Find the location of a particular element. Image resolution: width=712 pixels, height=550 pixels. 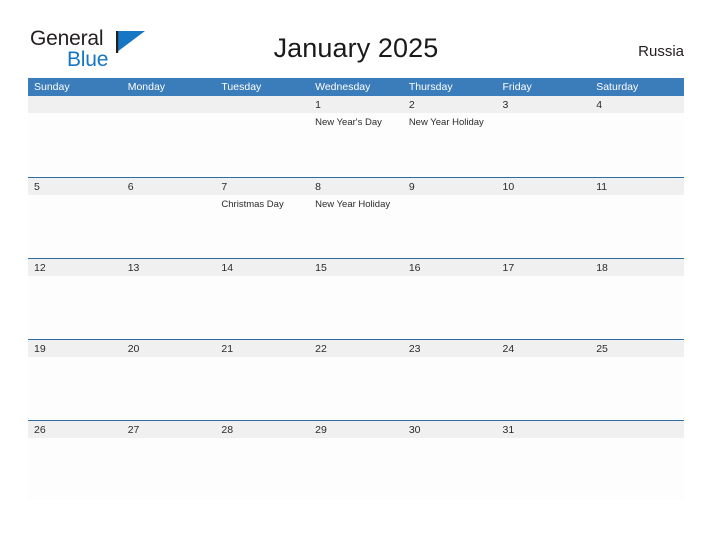

day-number: 5 is located at coordinates (75, 186).